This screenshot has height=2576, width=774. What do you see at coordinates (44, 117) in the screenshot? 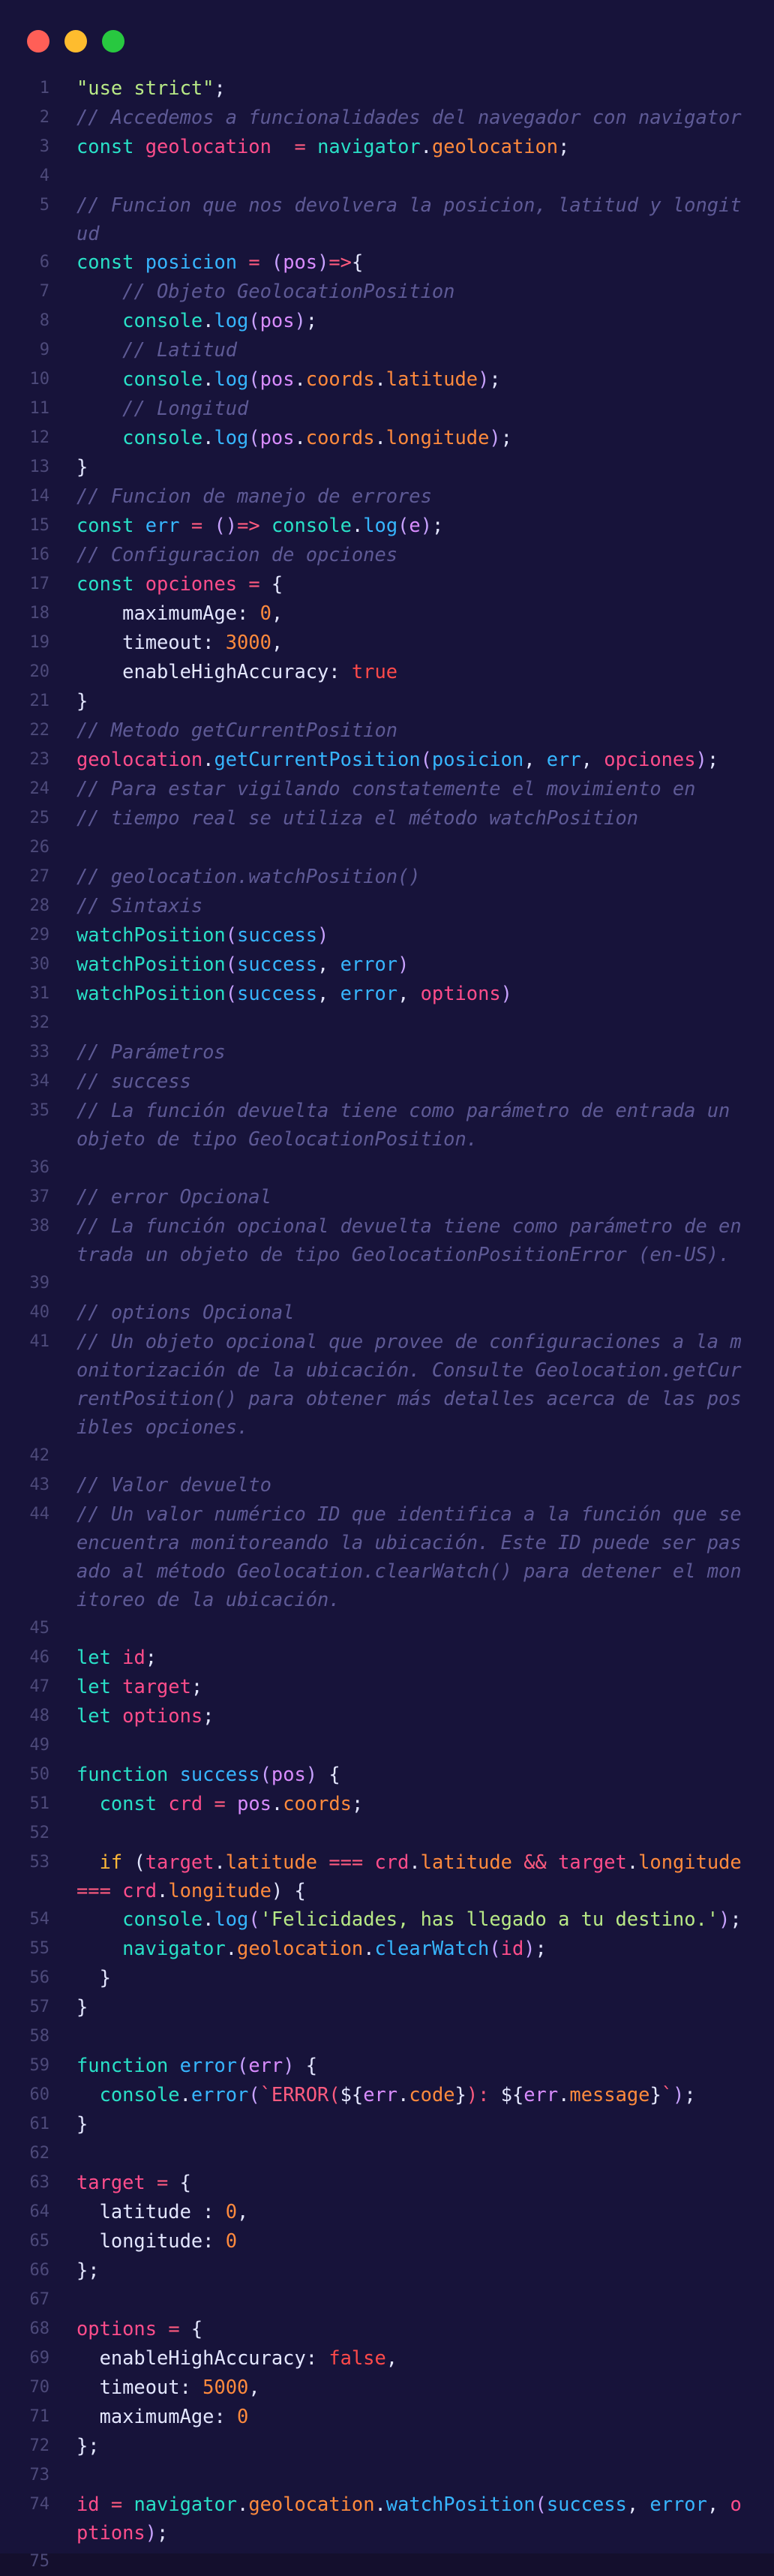
I see `line-number: 2` at bounding box center [44, 117].